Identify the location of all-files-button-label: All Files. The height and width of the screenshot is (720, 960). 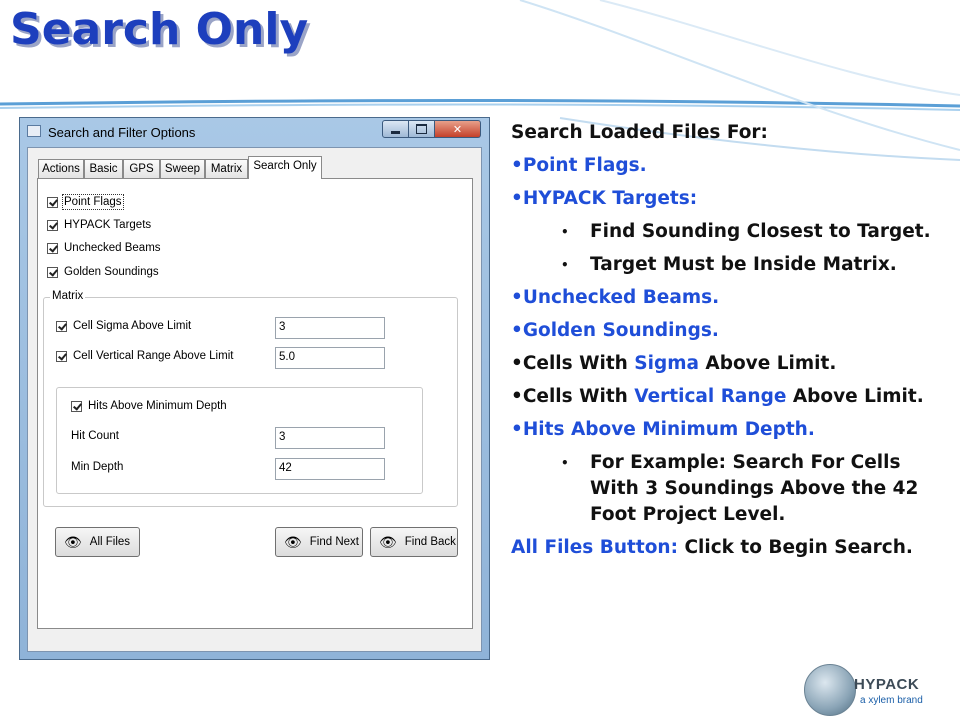
(110, 542).